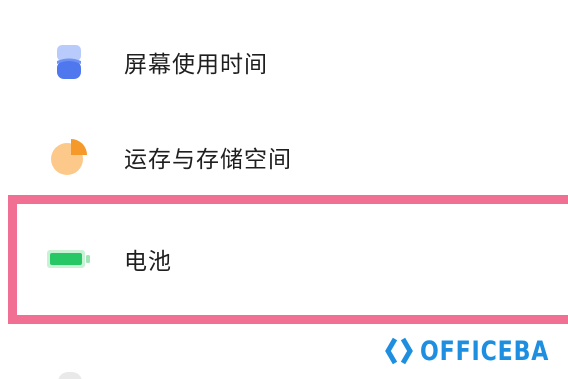  What do you see at coordinates (399, 351) in the screenshot?
I see `officeba-logo-icon` at bounding box center [399, 351].